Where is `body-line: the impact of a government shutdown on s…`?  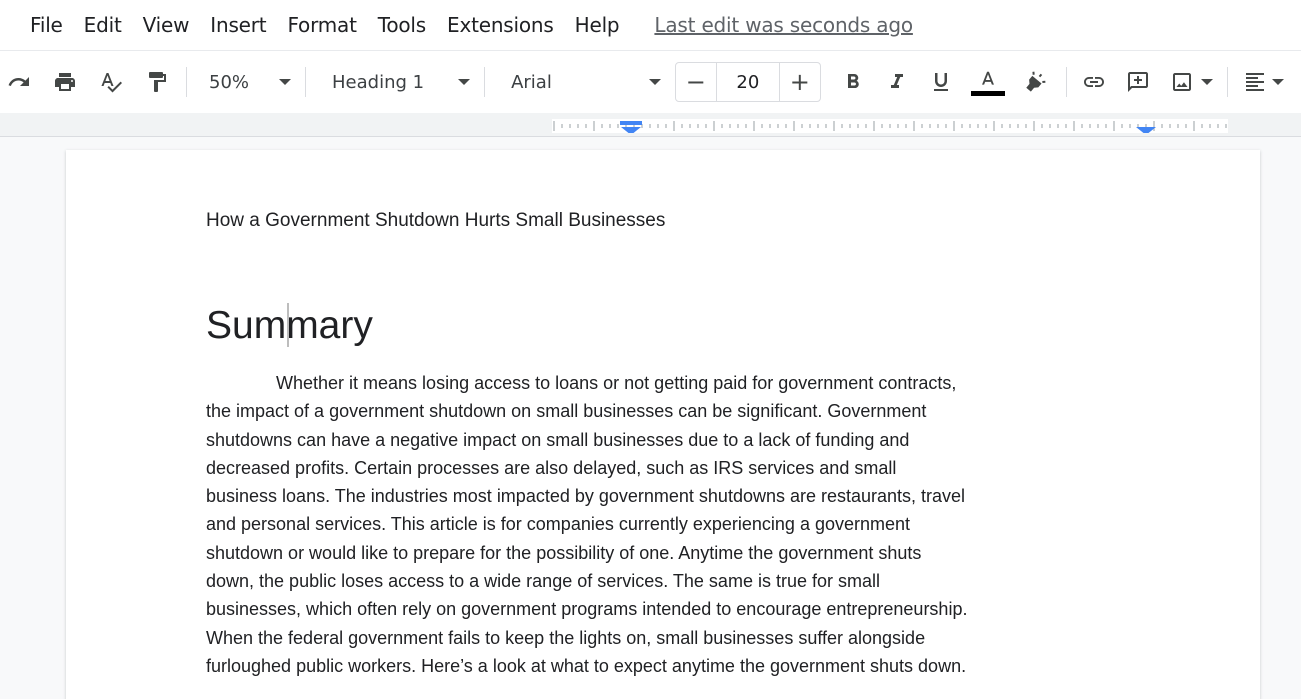 body-line: the impact of a government shutdown on s… is located at coordinates (566, 411).